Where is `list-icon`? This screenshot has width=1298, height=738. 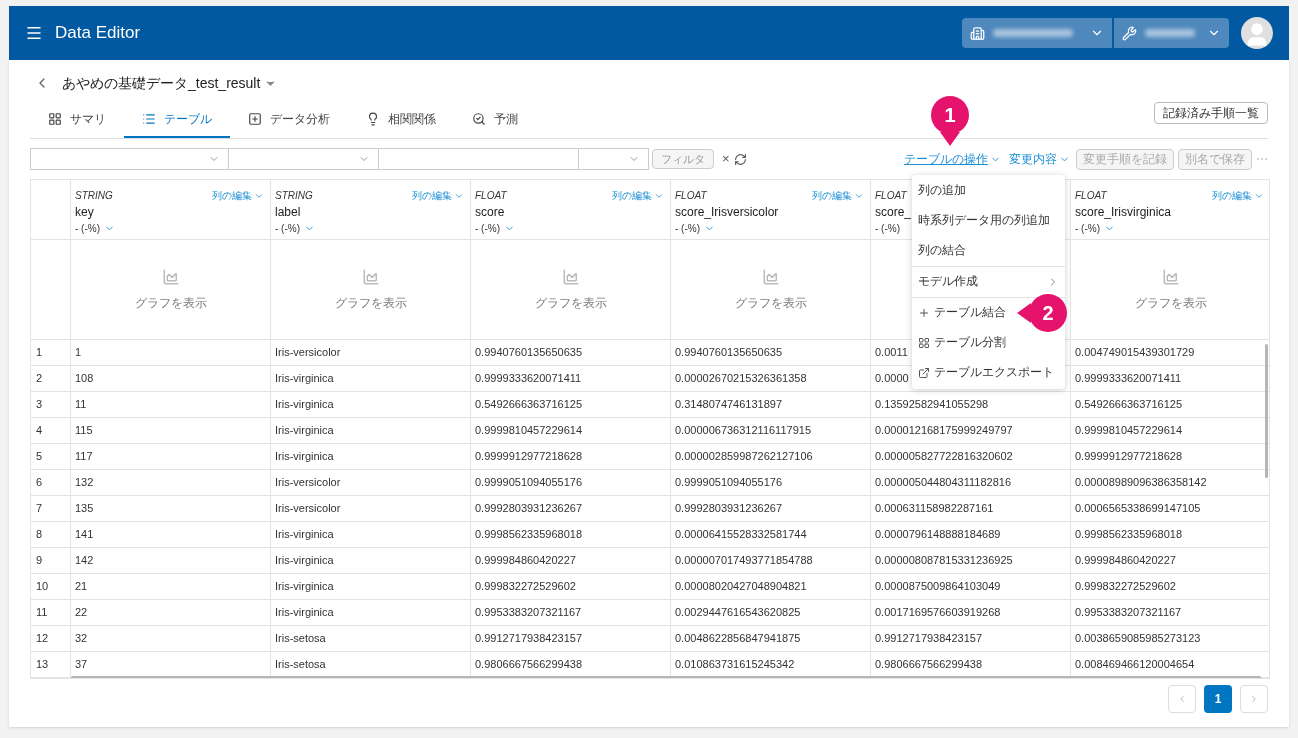 list-icon is located at coordinates (149, 118).